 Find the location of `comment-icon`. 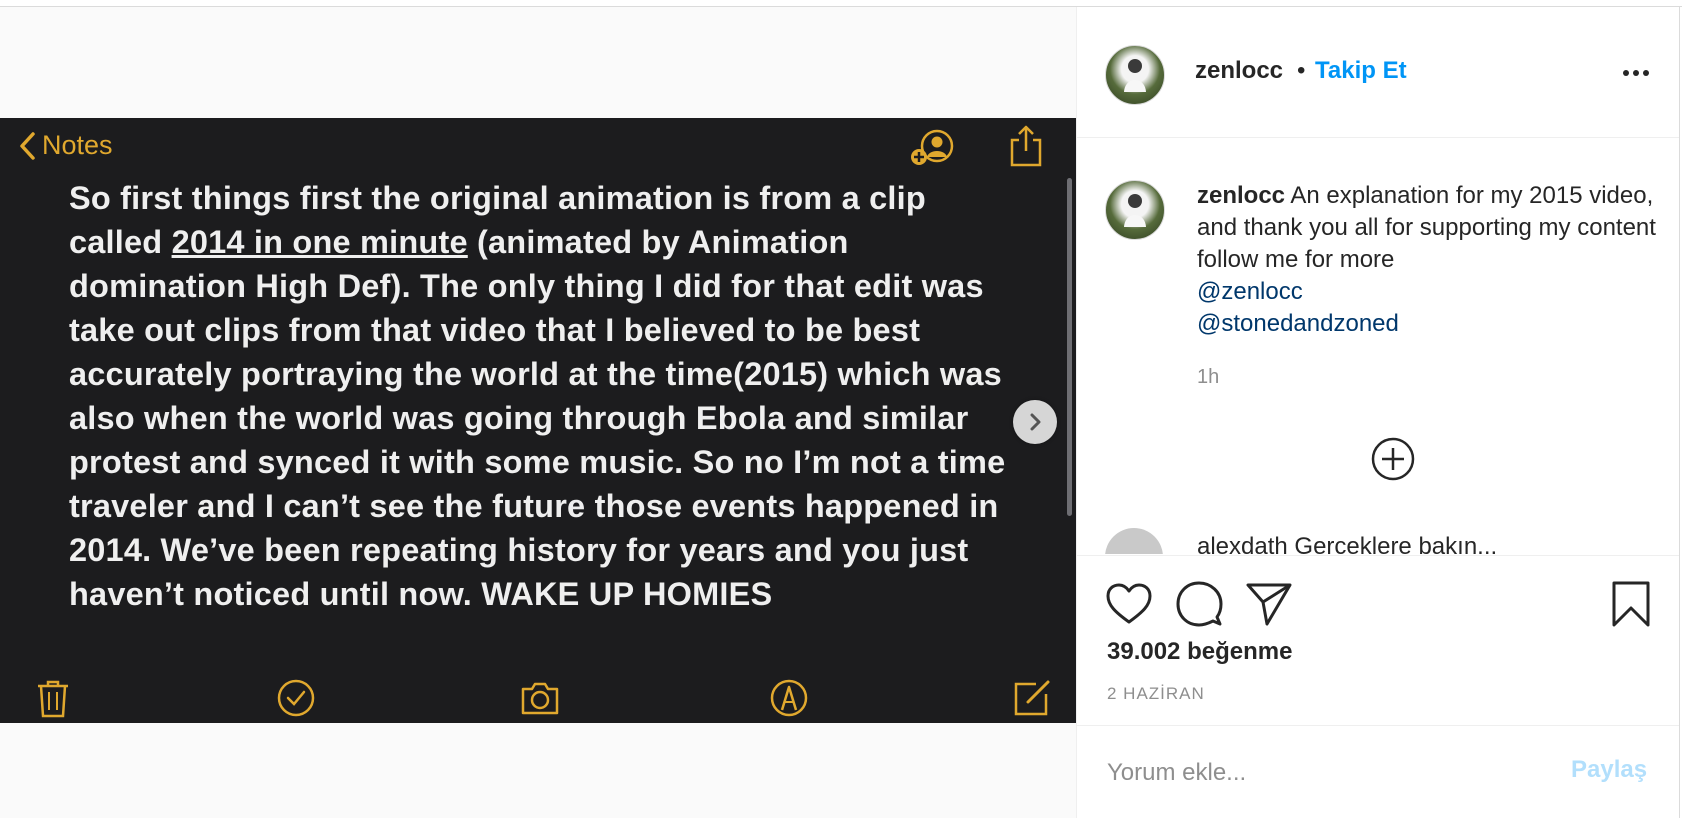

comment-icon is located at coordinates (1199, 604).